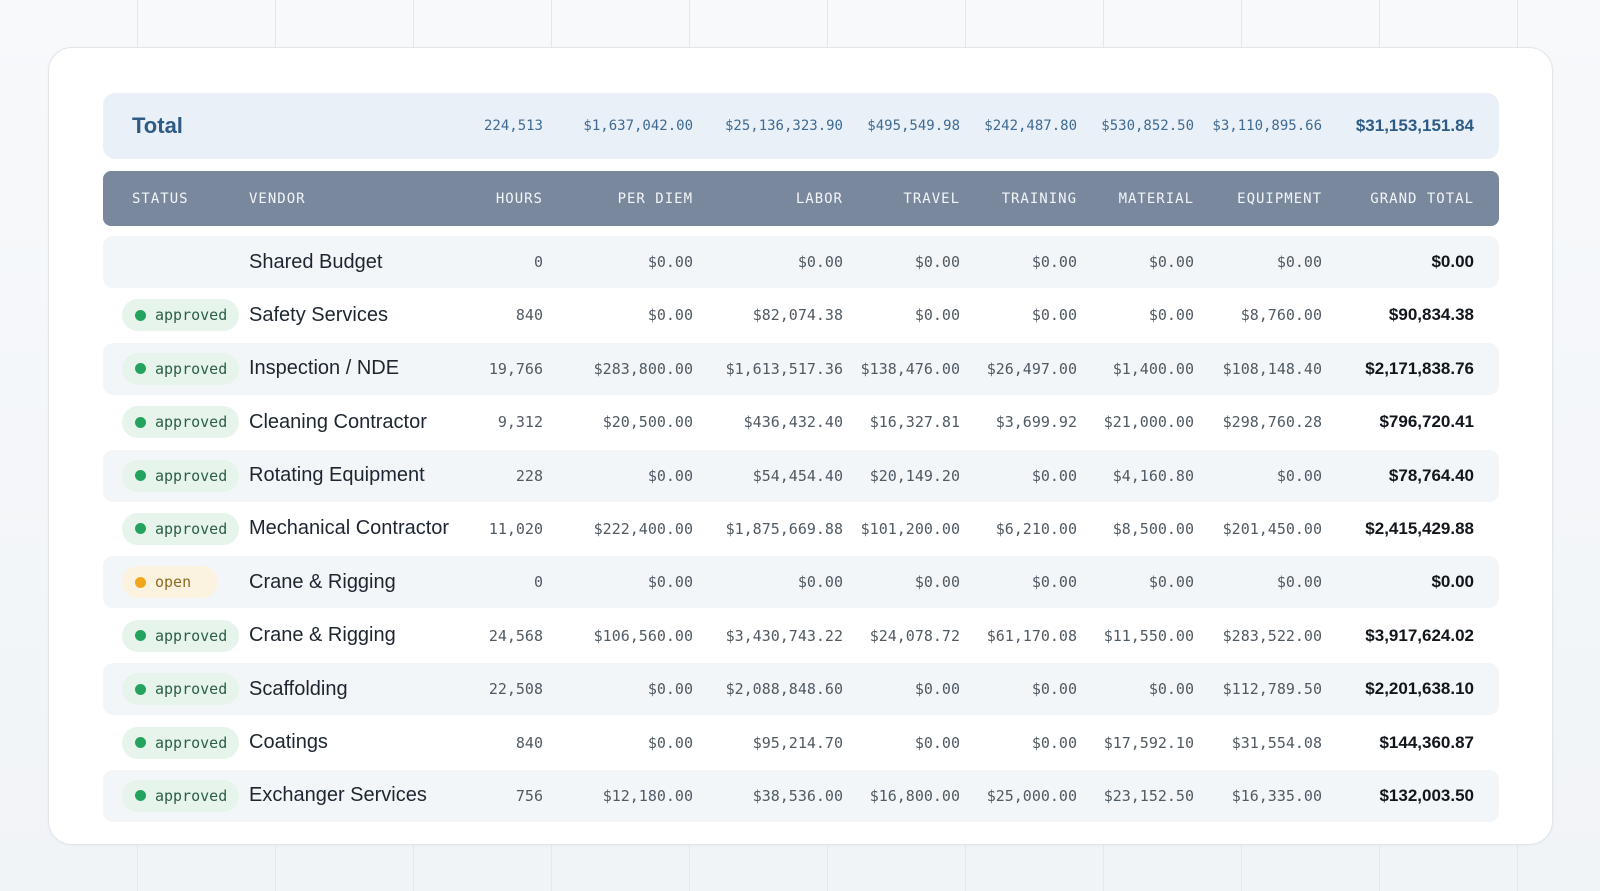 Image resolution: width=1600 pixels, height=891 pixels. Describe the element at coordinates (1426, 742) in the screenshot. I see `cell-grand-total: $144,360.87` at that location.